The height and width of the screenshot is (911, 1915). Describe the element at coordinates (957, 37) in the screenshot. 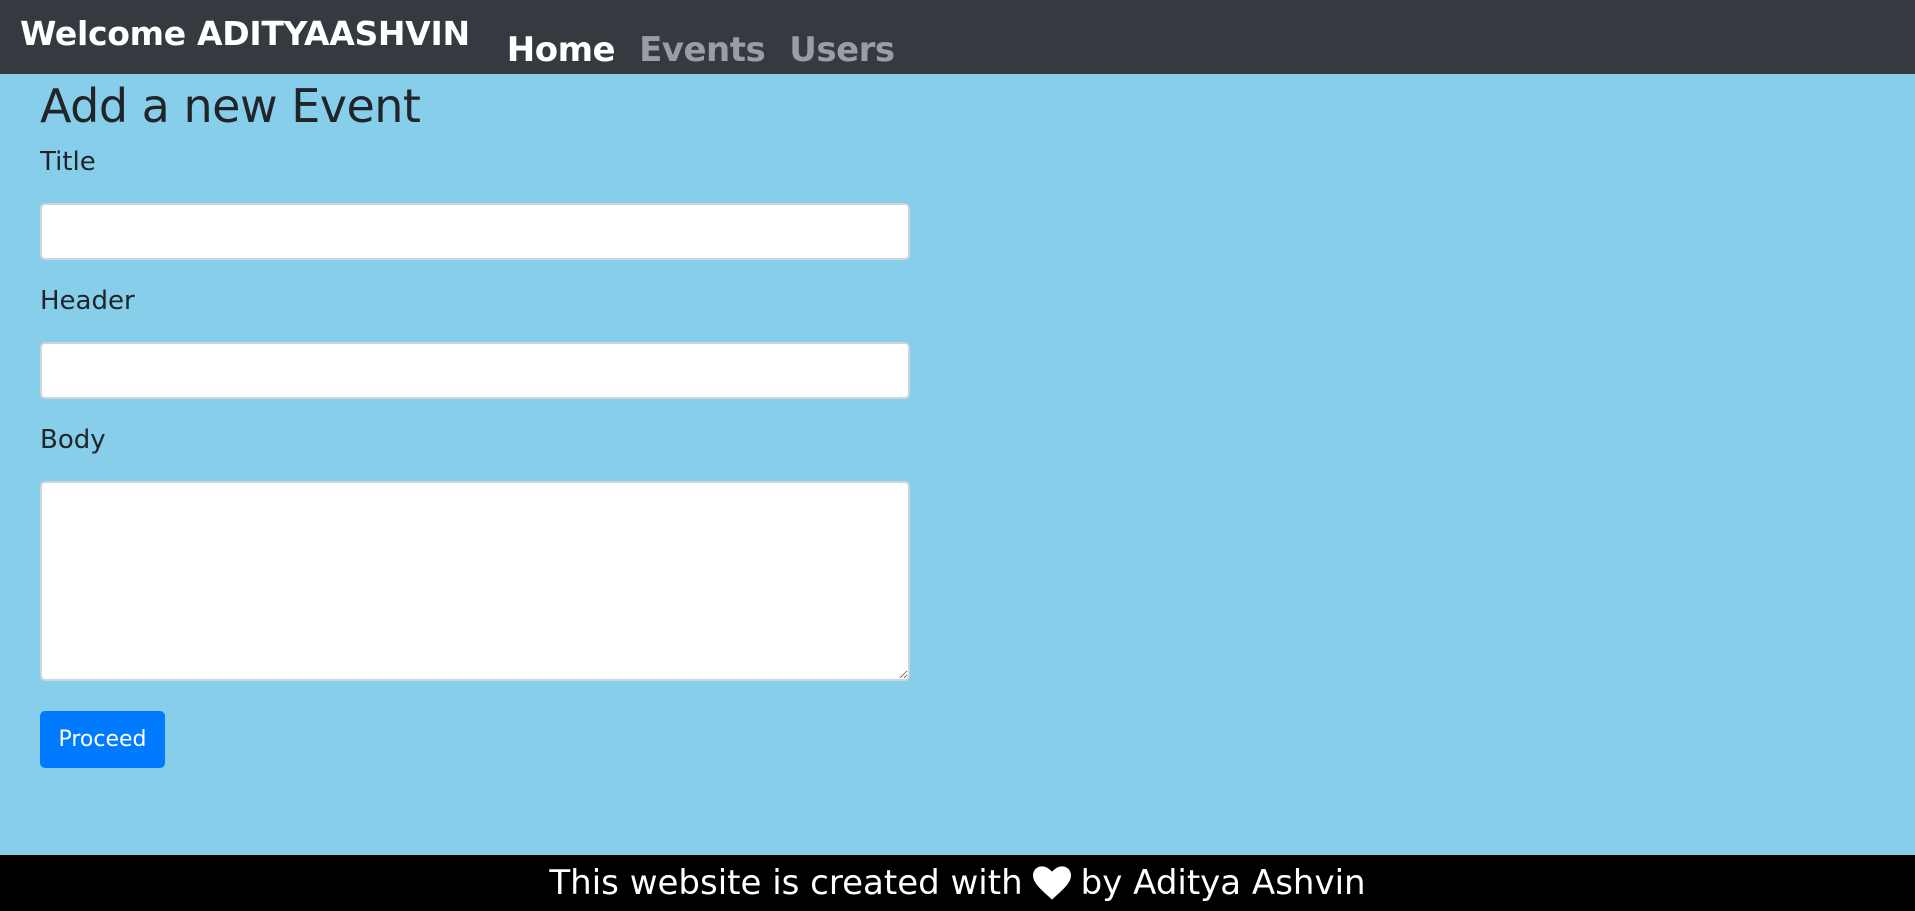

I see `top-navbar: Welcome ADITYAASHVIN Home Events Users` at that location.